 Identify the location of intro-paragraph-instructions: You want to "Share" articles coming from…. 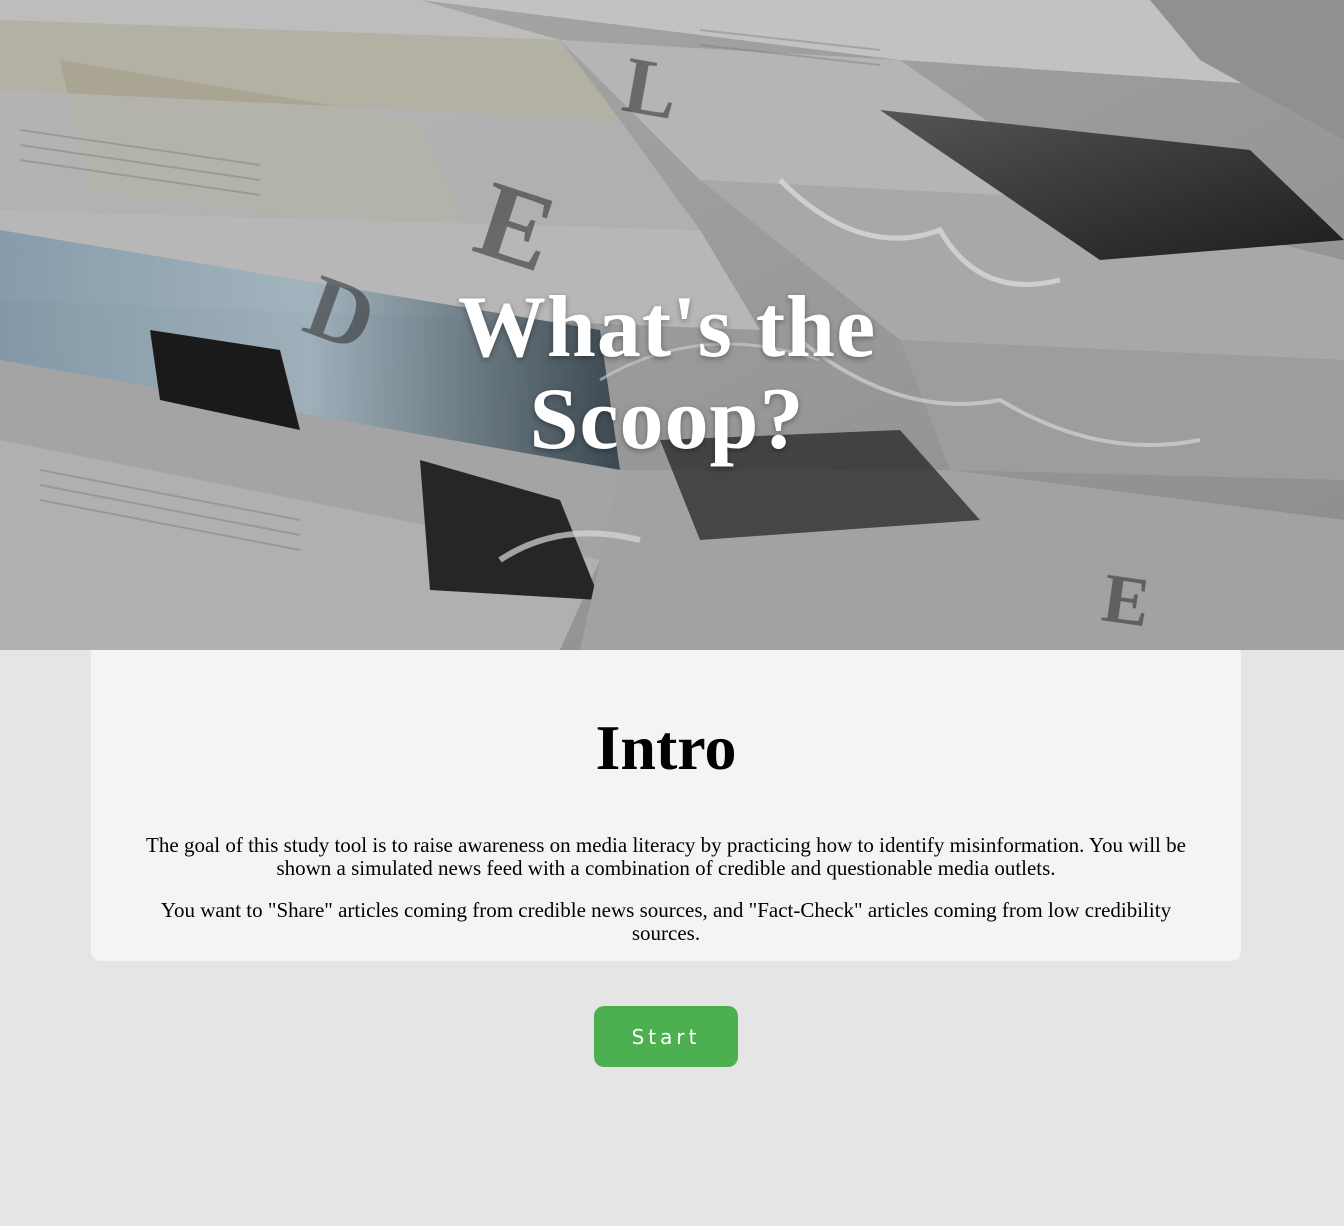
(666, 921).